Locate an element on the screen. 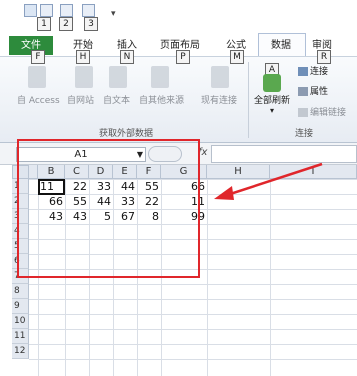 The width and height of the screenshot is (357, 376). from-access-icon is located at coordinates (37, 77).